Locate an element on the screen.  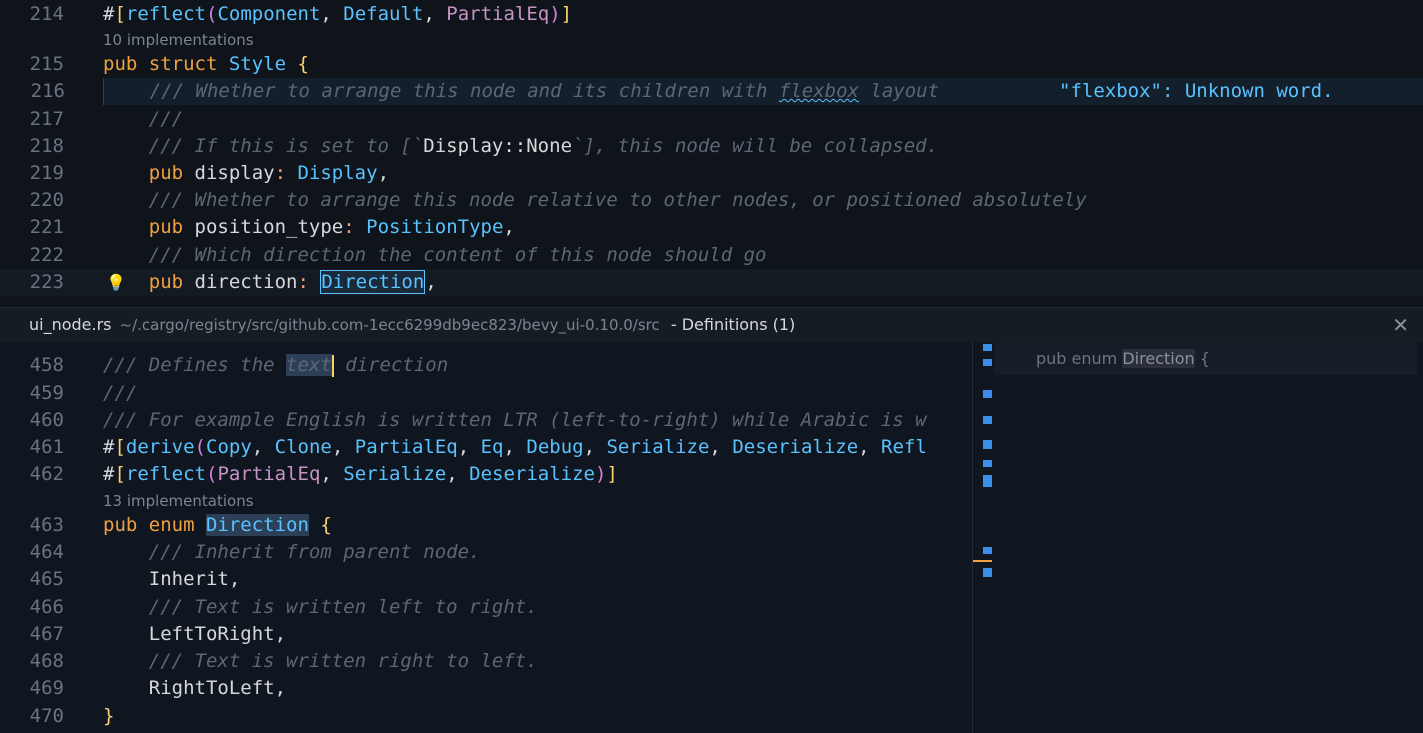
minimap-cursor-line is located at coordinates (982, 561).